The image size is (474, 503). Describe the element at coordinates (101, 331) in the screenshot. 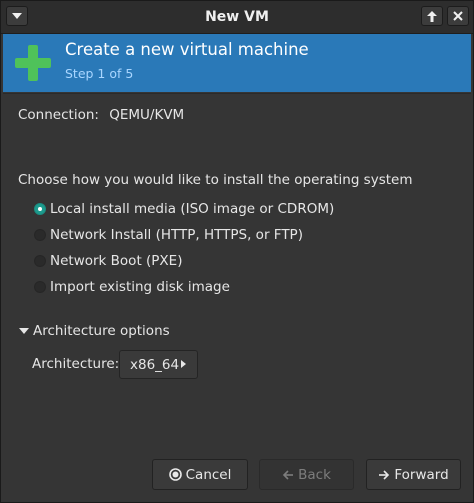

I see `expander-label: Architecture options` at that location.